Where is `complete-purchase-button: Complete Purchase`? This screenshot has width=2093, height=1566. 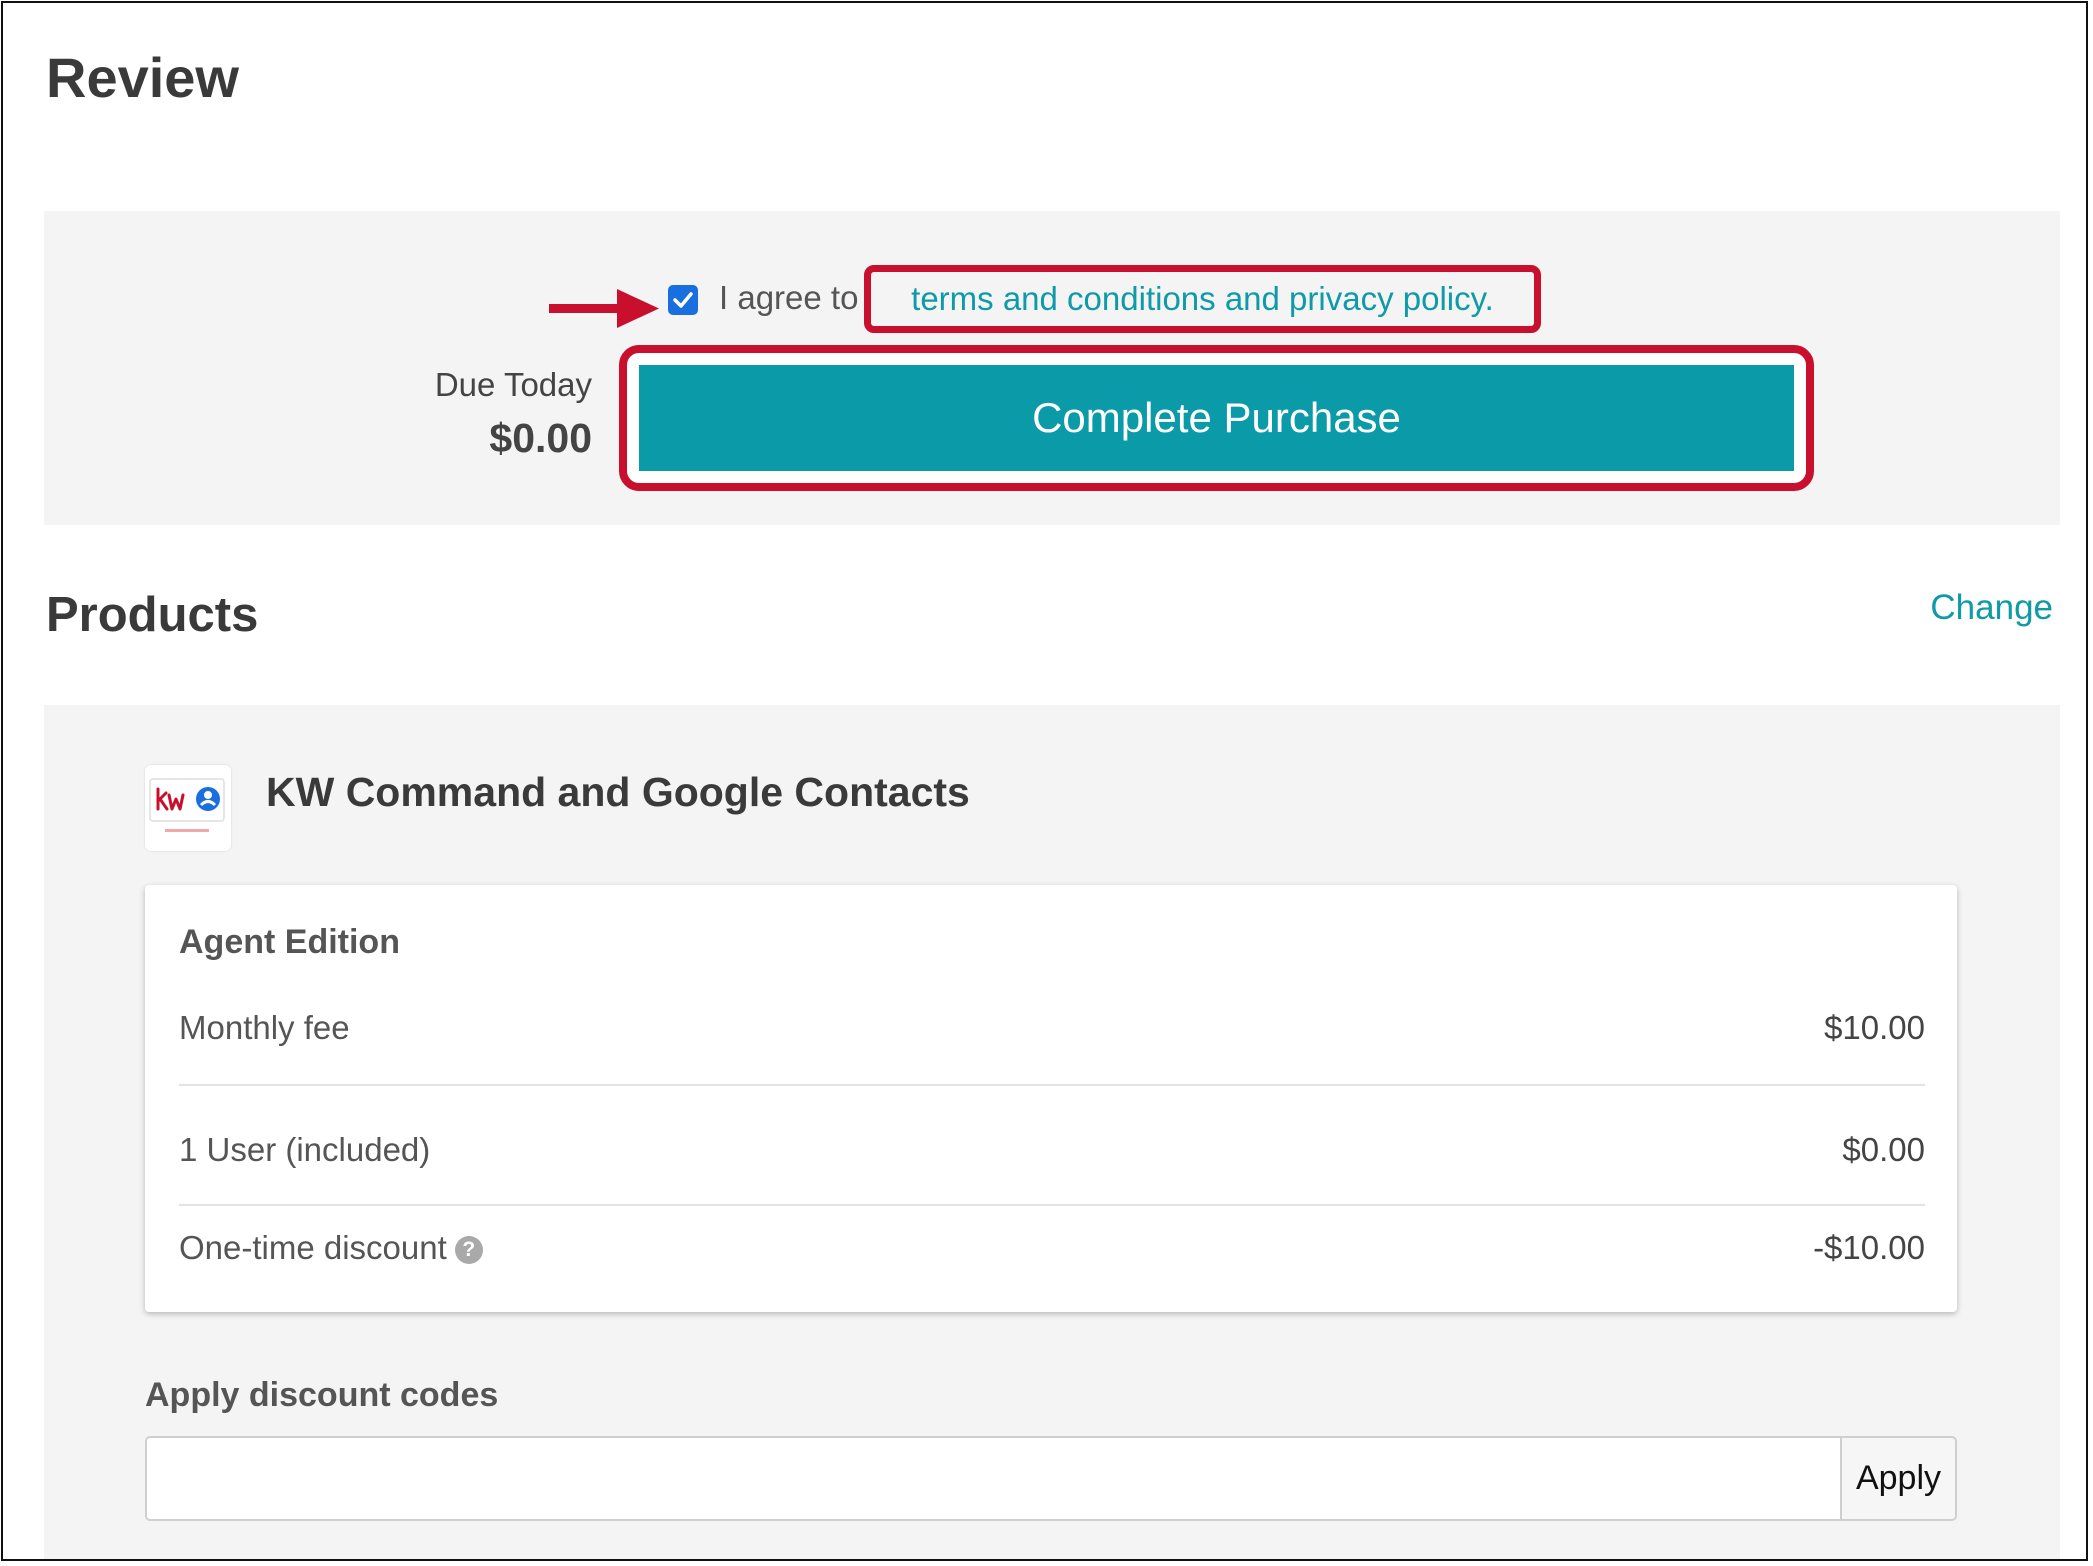 complete-purchase-button: Complete Purchase is located at coordinates (1216, 418).